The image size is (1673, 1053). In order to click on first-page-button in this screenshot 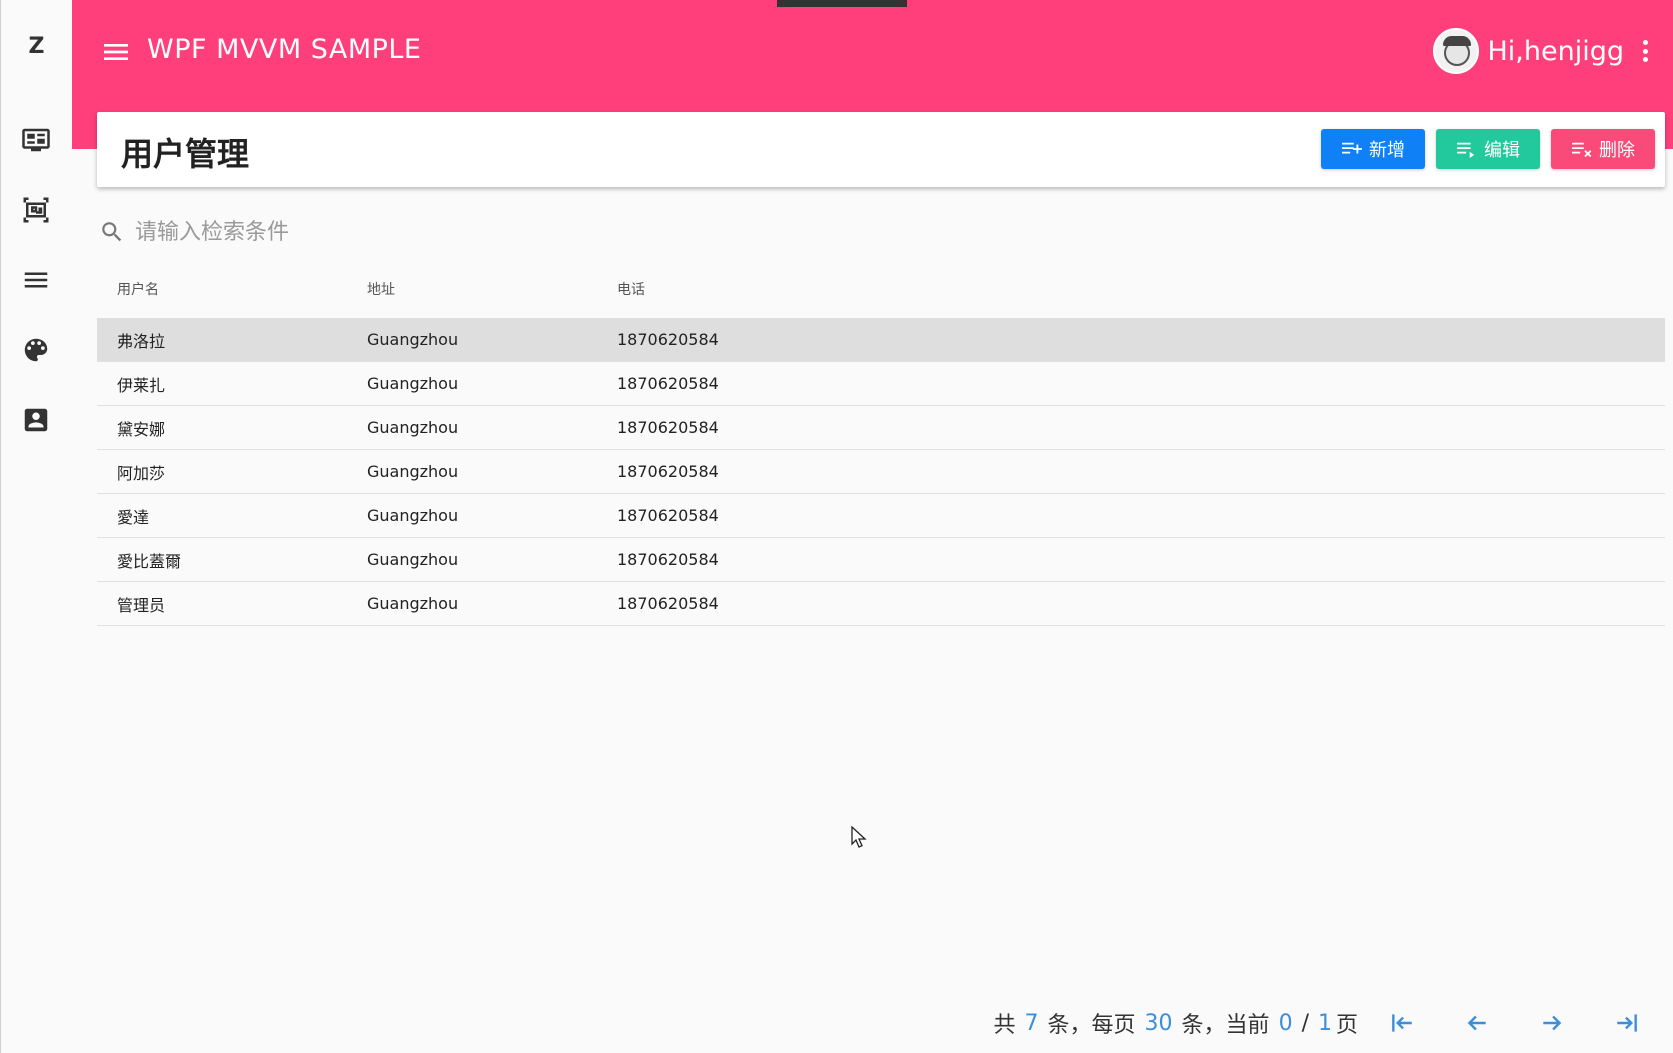, I will do `click(1402, 1023)`.